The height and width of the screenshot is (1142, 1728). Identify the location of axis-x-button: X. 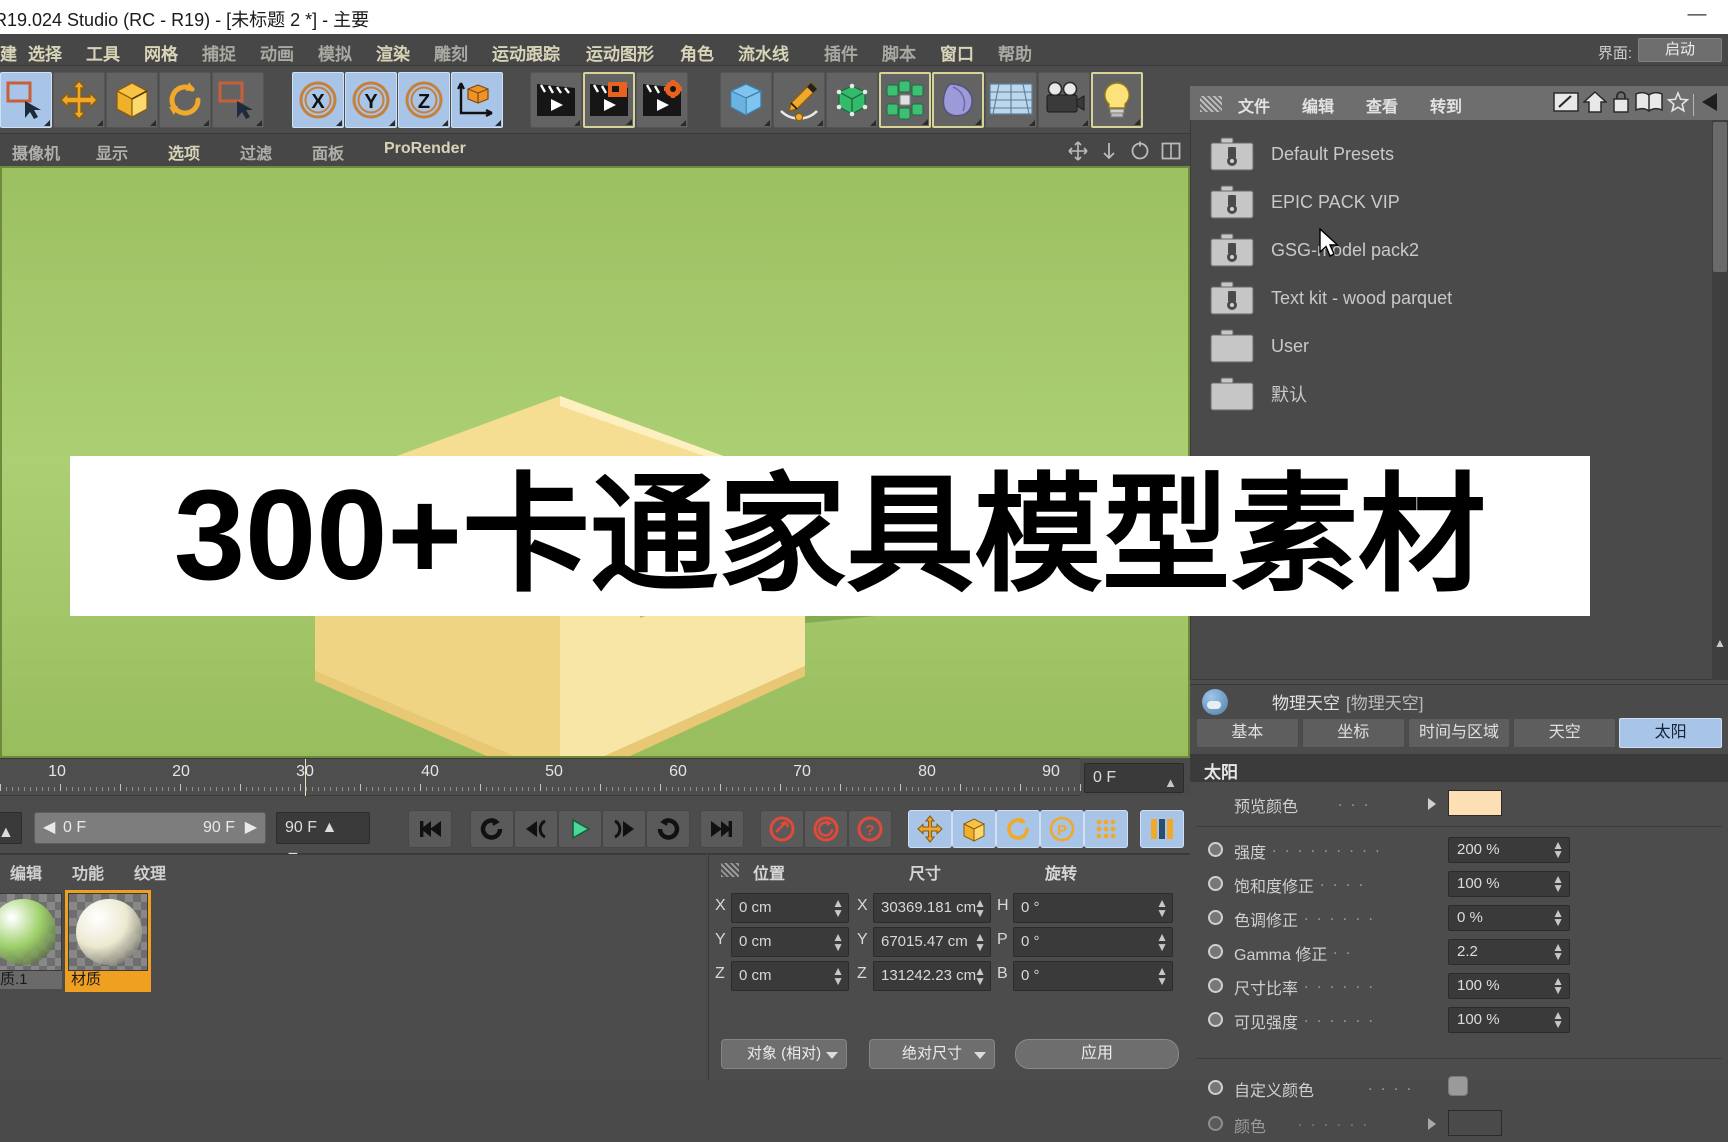
(318, 100).